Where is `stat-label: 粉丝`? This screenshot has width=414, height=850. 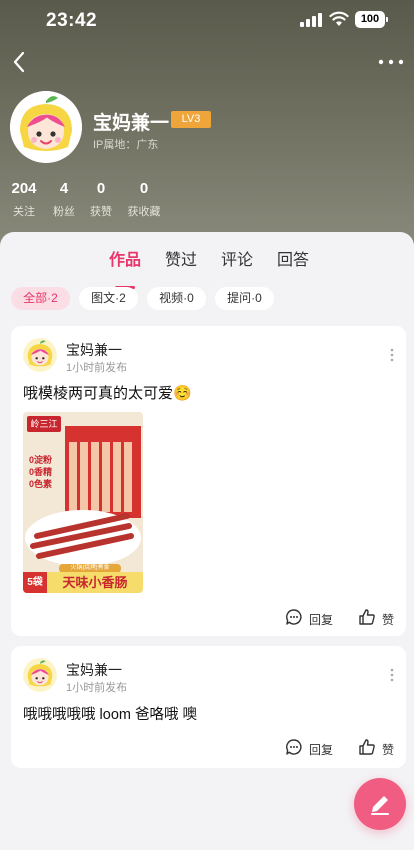 stat-label: 粉丝 is located at coordinates (64, 212).